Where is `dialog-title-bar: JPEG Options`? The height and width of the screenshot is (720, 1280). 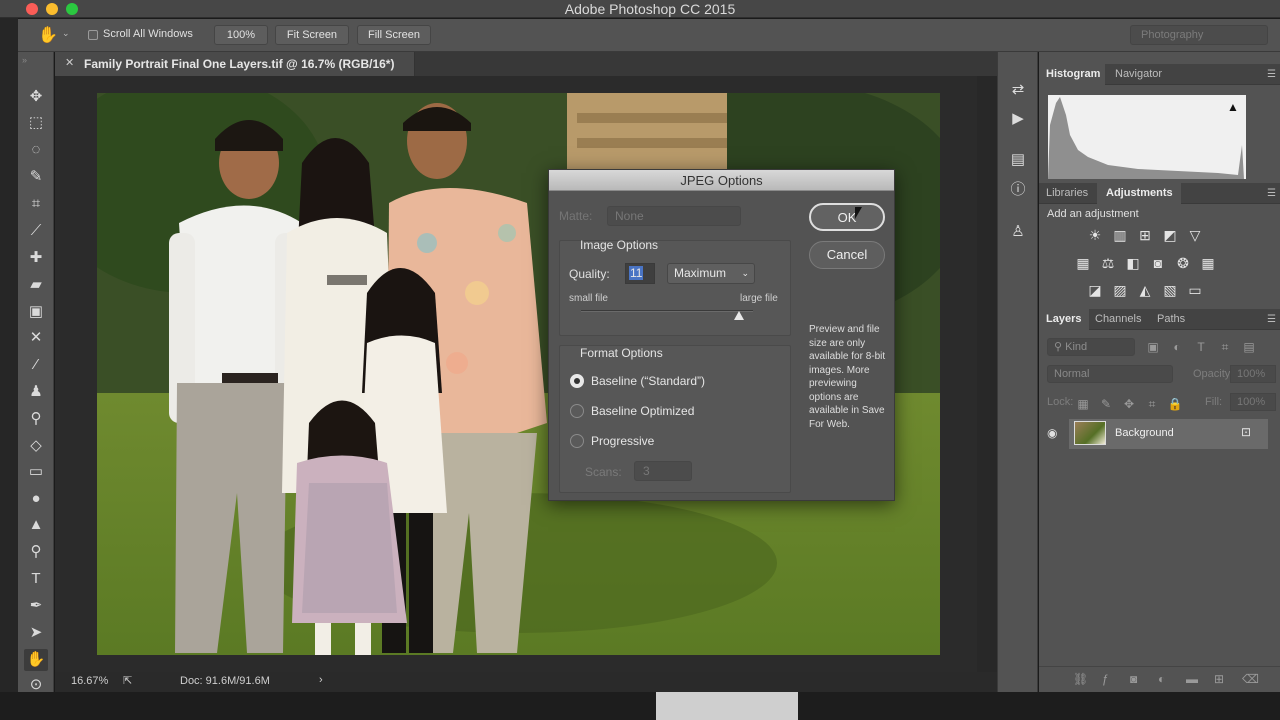
dialog-title-bar: JPEG Options is located at coordinates (721, 180).